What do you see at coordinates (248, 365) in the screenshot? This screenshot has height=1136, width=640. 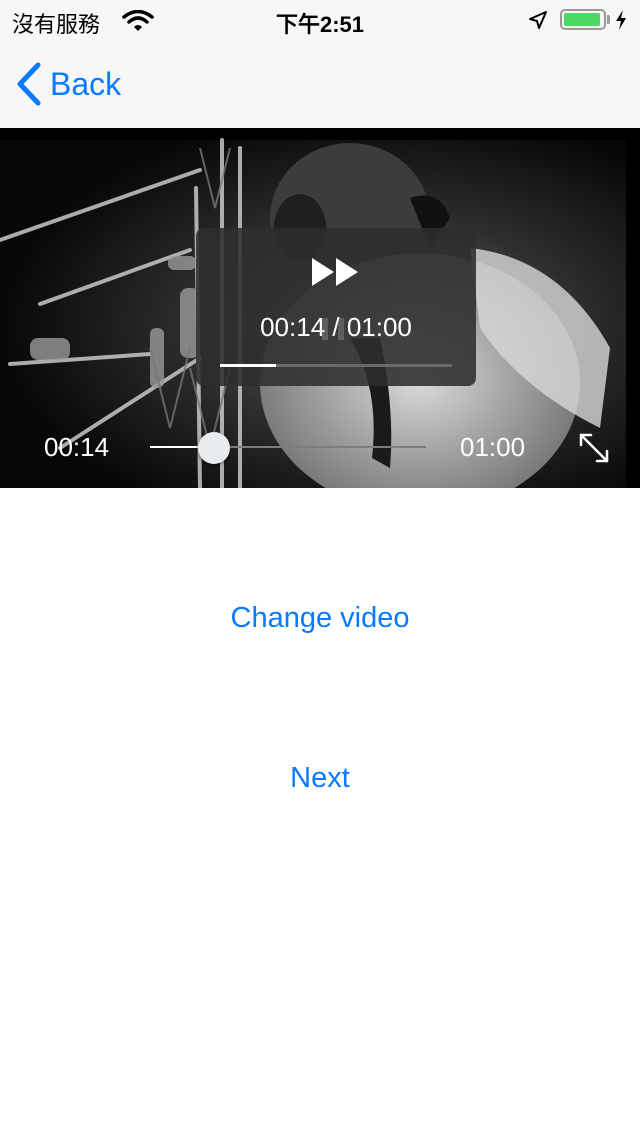 I see `hud-progress-fill` at bounding box center [248, 365].